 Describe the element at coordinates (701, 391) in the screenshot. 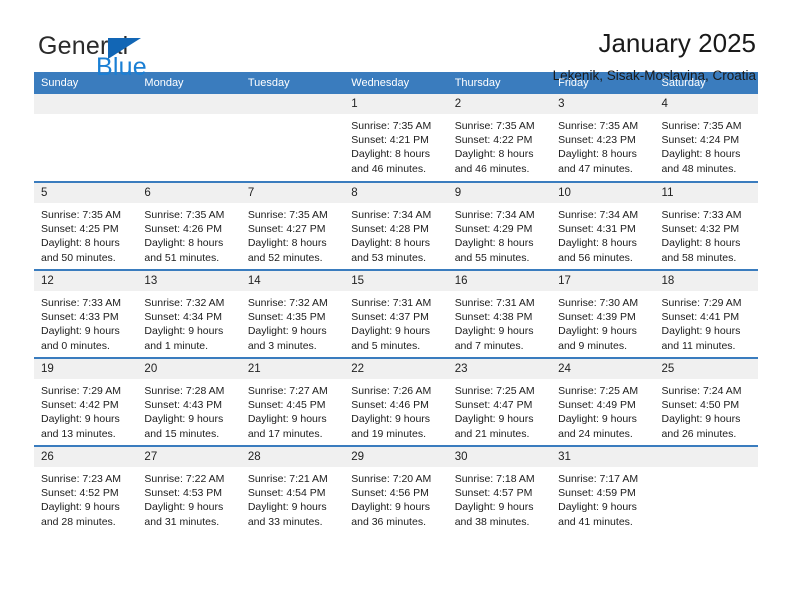

I see `sunrise-text: Sunrise: 7:24 AM` at that location.